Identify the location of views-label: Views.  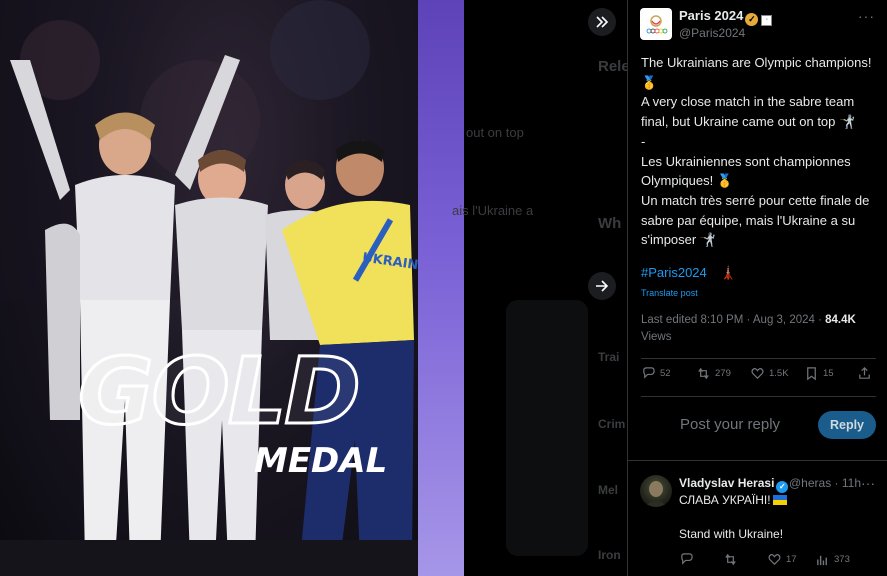
(656, 337).